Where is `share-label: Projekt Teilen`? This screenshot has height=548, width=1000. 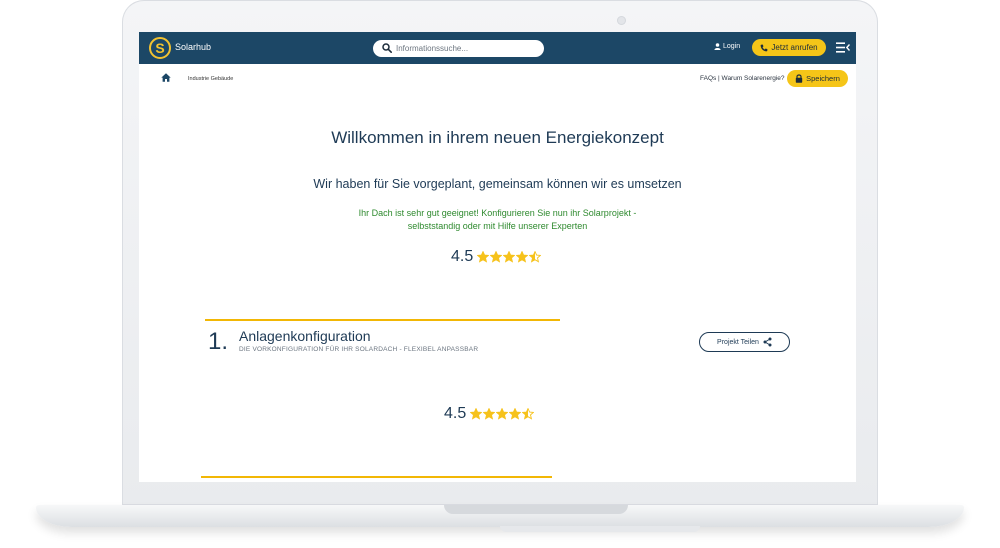 share-label: Projekt Teilen is located at coordinates (738, 342).